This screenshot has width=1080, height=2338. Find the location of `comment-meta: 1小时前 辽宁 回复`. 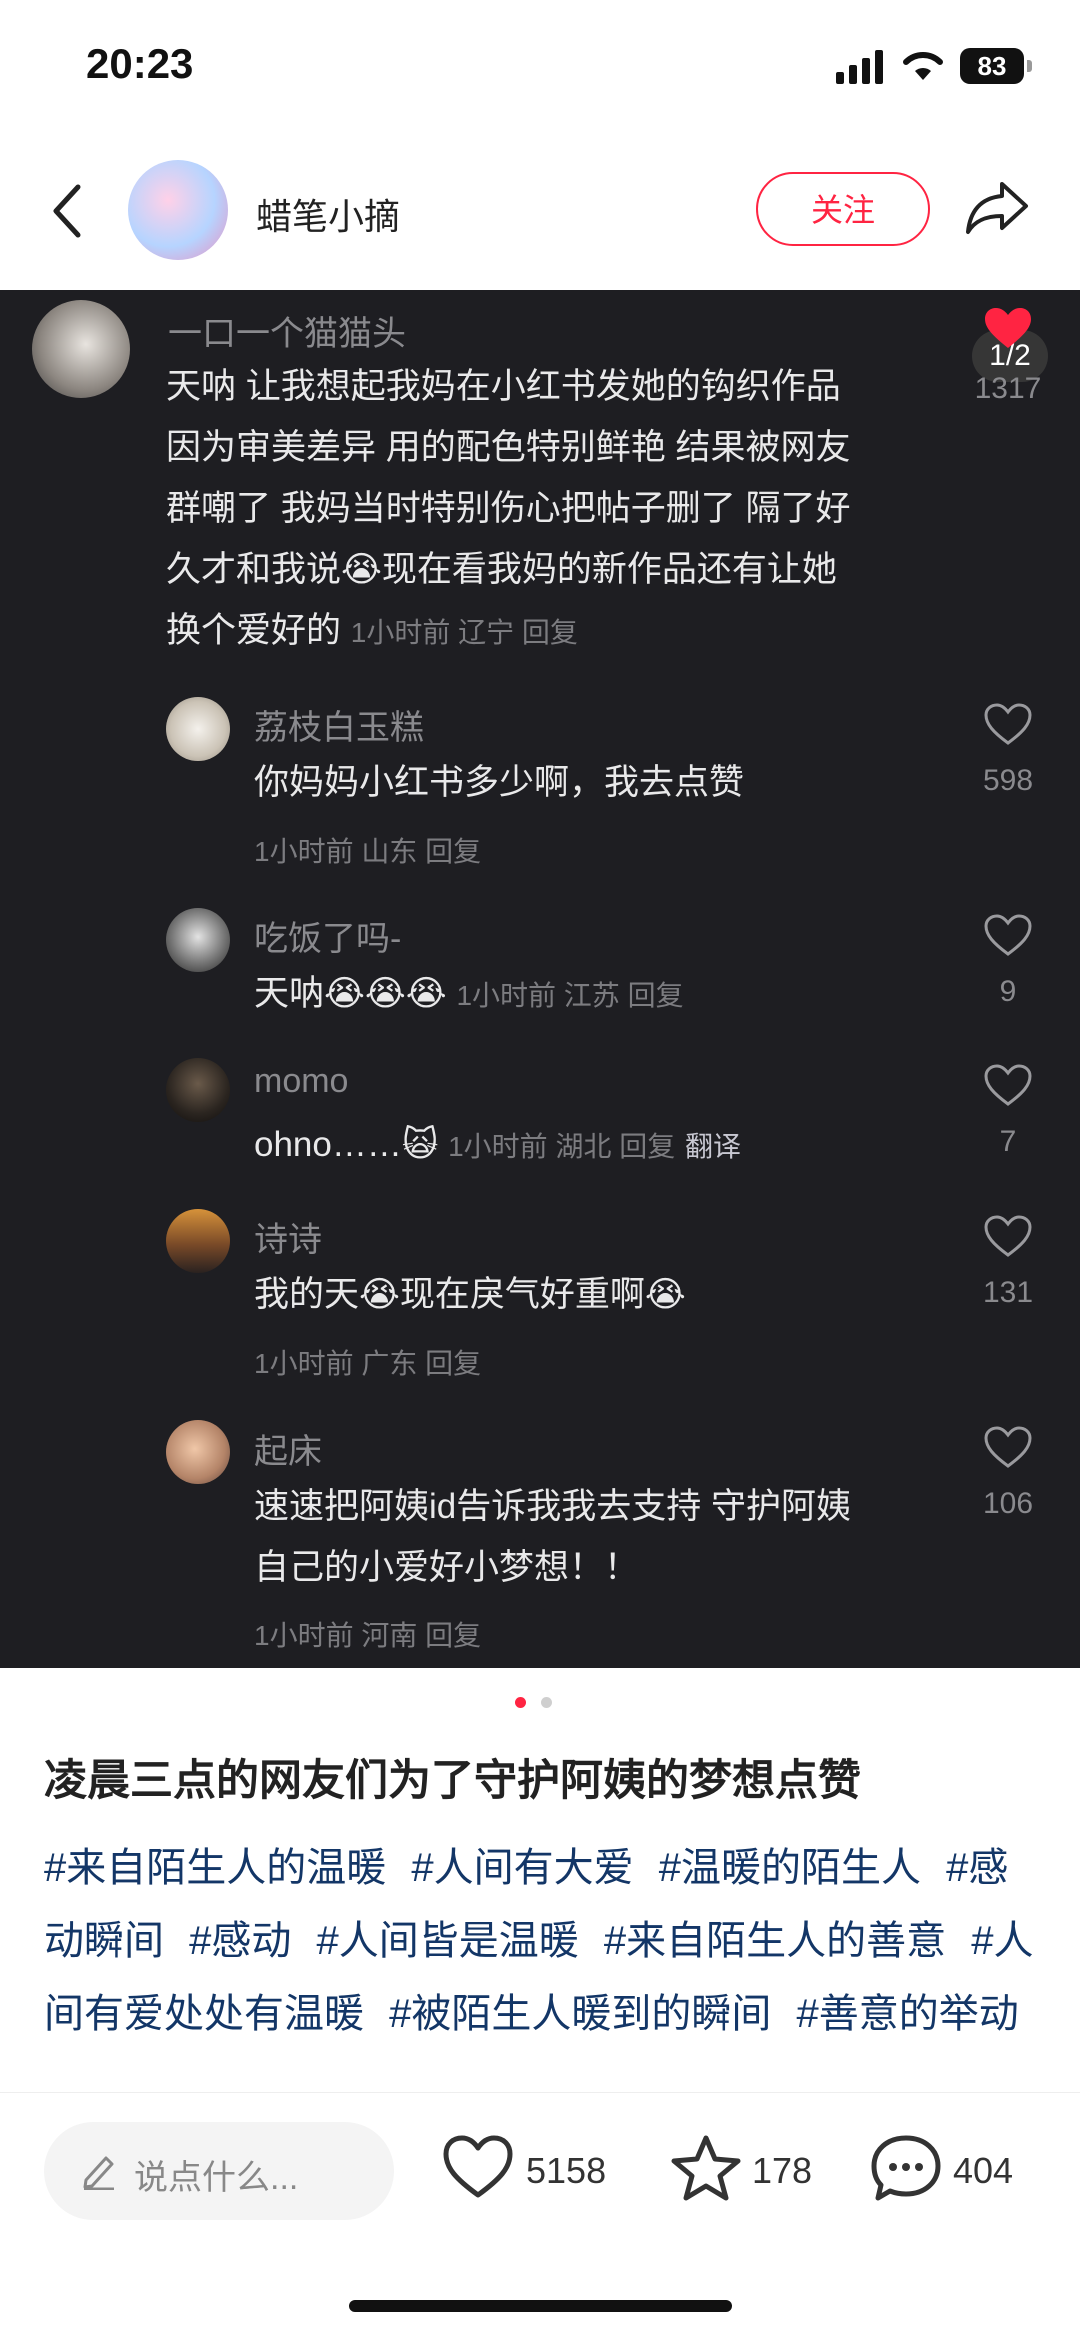

comment-meta: 1小时前 辽宁 回复 is located at coordinates (464, 632).